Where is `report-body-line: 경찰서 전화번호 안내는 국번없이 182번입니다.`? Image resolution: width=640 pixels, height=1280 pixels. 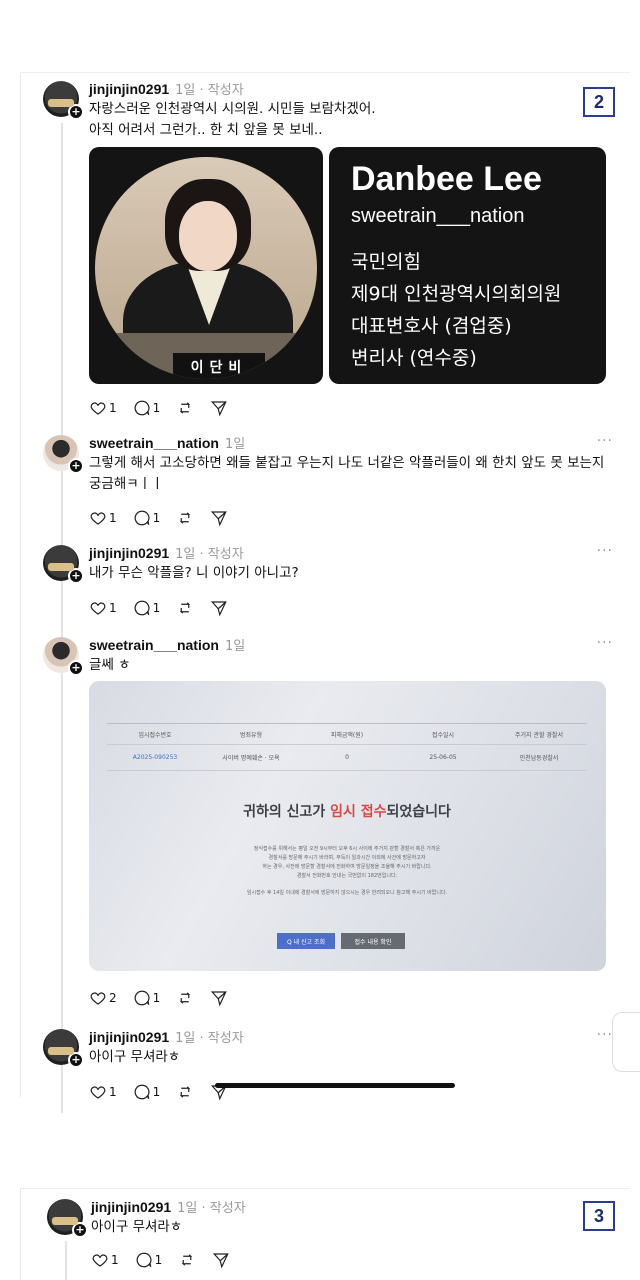 report-body-line: 경찰서 전화번호 안내는 국번없이 182번입니다. is located at coordinates (347, 876).